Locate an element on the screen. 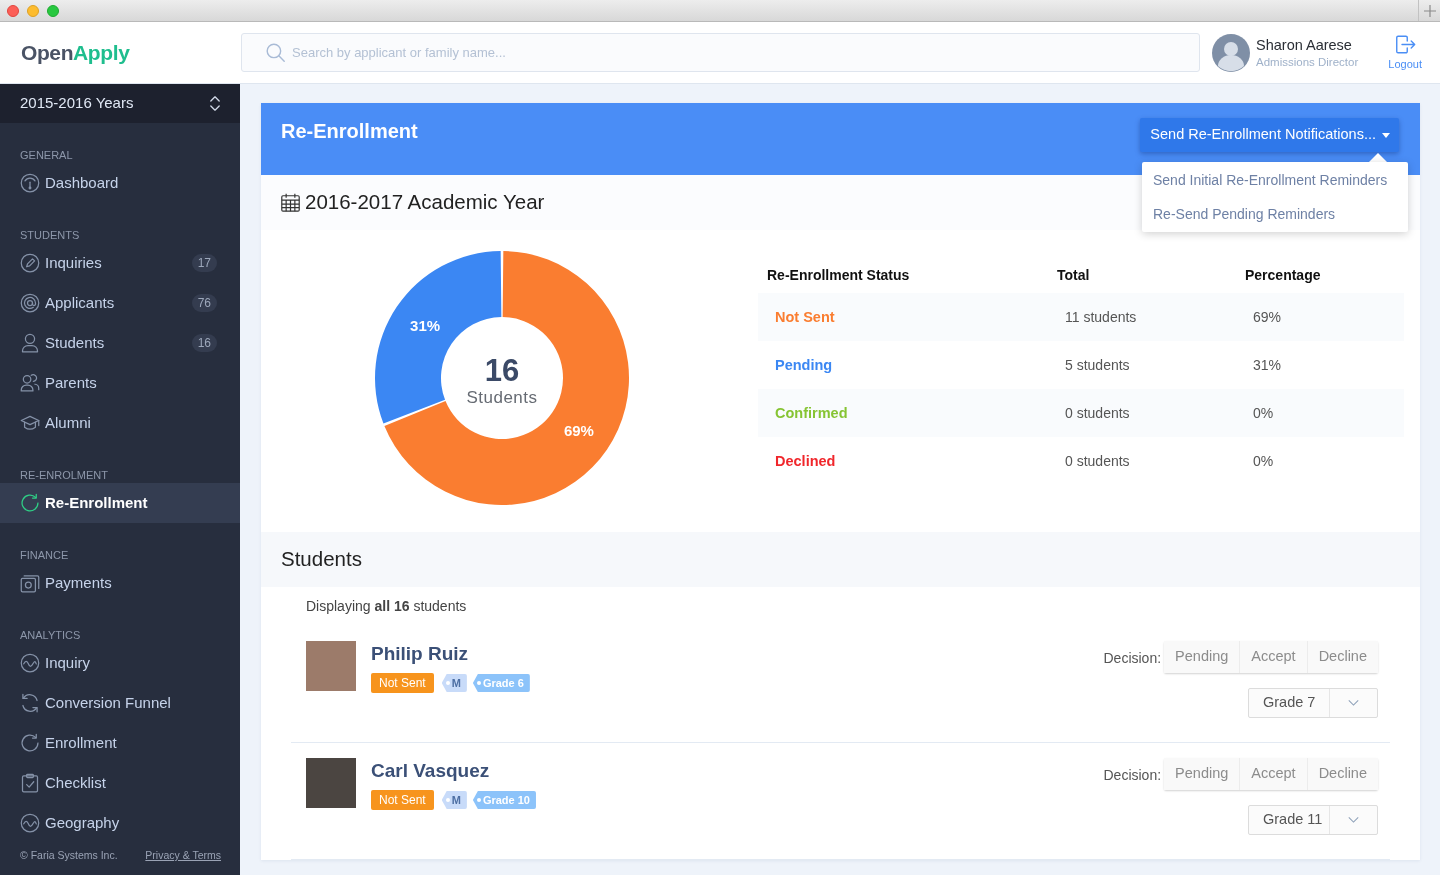  table-cell: 69% is located at coordinates (1267, 317).